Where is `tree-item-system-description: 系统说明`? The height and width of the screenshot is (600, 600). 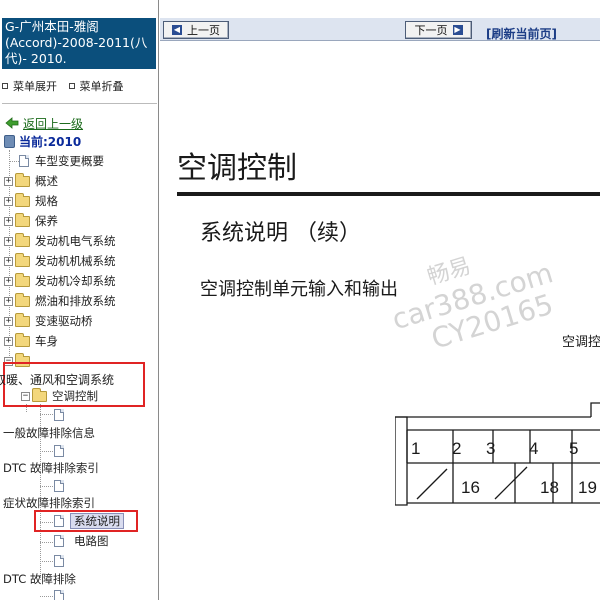 tree-item-system-description: 系统说明 is located at coordinates (89, 521).